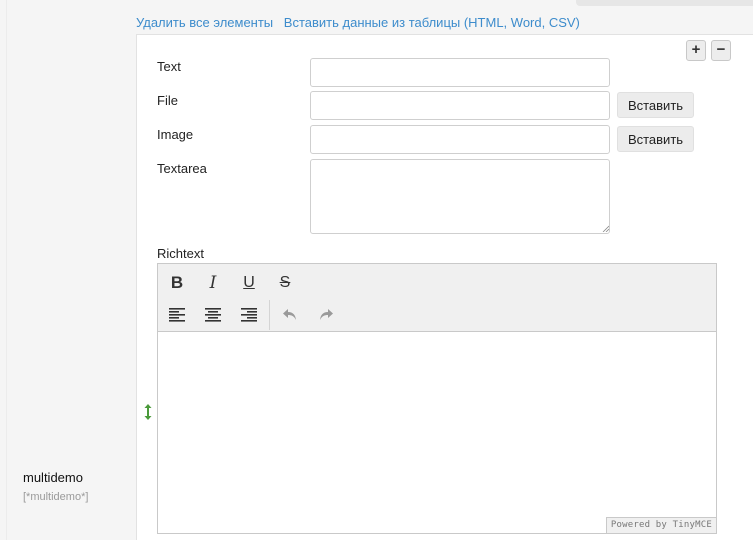 The width and height of the screenshot is (753, 540). What do you see at coordinates (437, 298) in the screenshot?
I see `editor-toolbar: B I U S` at bounding box center [437, 298].